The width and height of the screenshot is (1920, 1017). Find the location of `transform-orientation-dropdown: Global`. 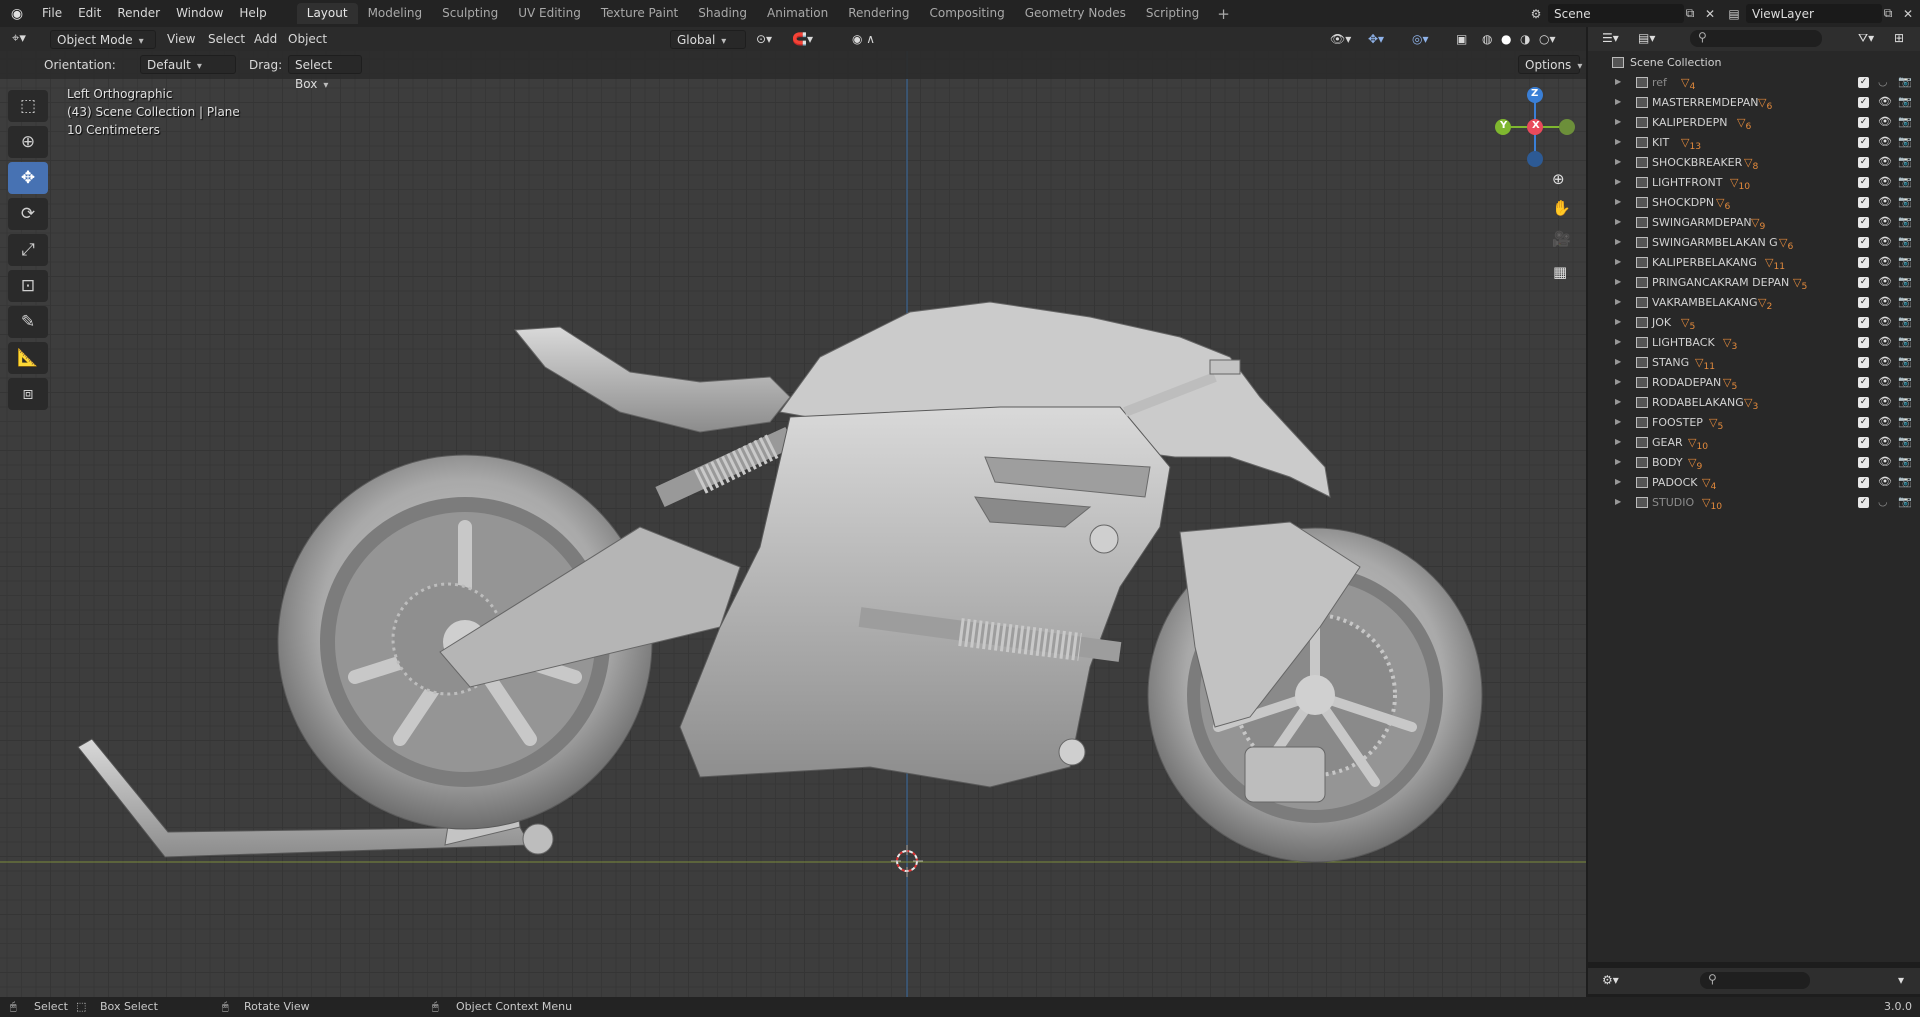

transform-orientation-dropdown: Global is located at coordinates (708, 39).